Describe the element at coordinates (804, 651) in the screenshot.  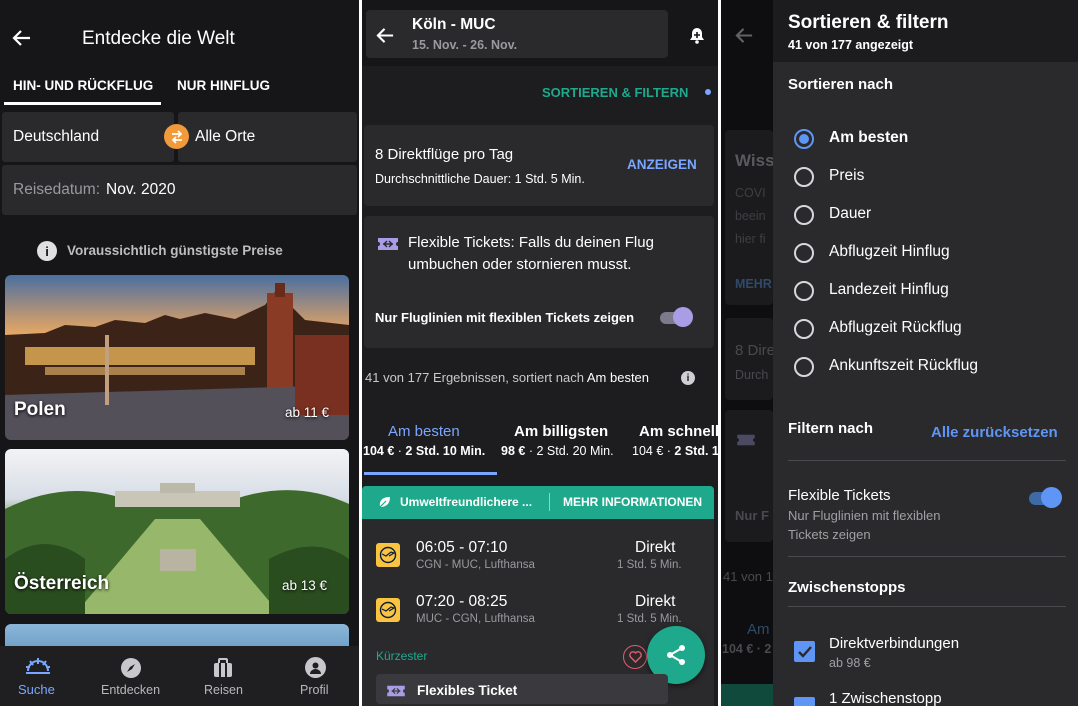
I see `checkbox-checked-icon` at that location.